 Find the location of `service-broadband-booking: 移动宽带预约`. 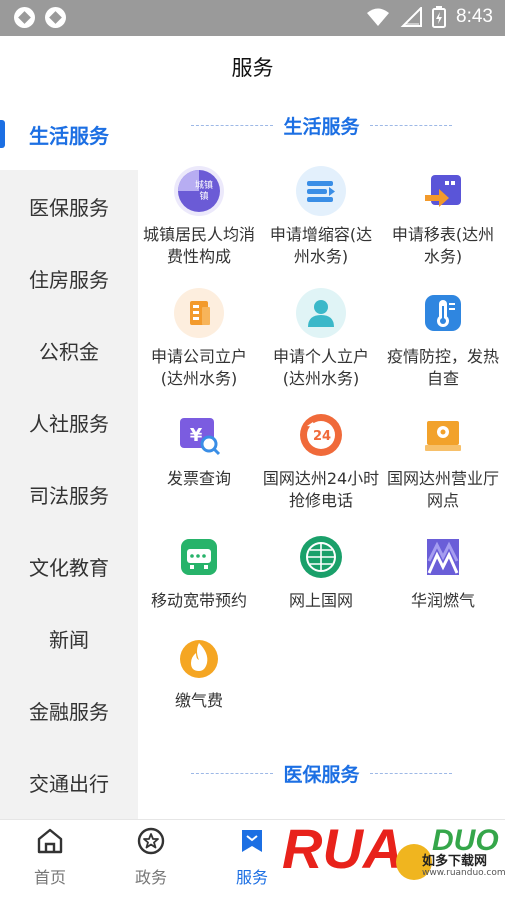

service-broadband-booking: 移动宽带预约 is located at coordinates (199, 572).